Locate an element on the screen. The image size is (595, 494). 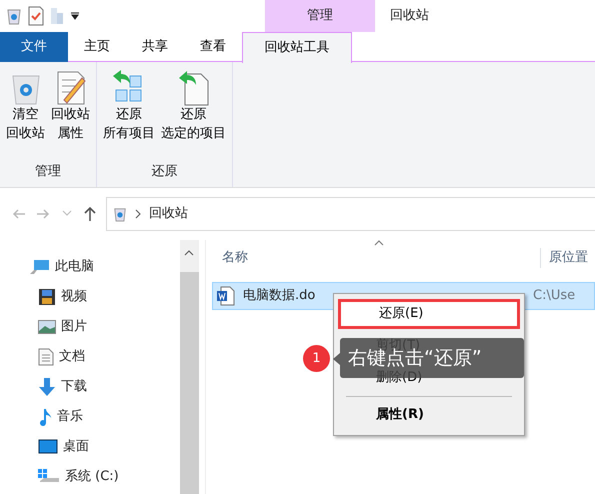
step-number-badge: 1 is located at coordinates (316, 358).